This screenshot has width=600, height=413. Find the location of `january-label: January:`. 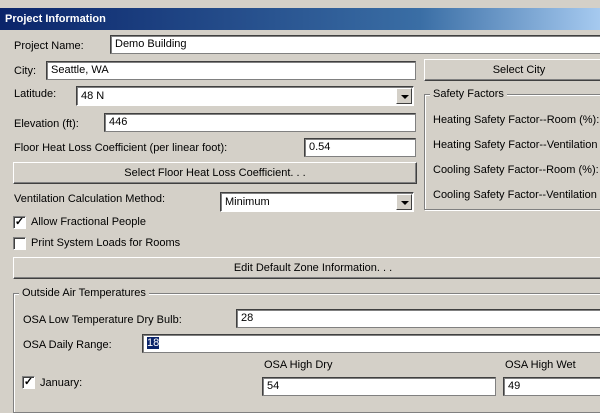

january-label: January: is located at coordinates (61, 383).